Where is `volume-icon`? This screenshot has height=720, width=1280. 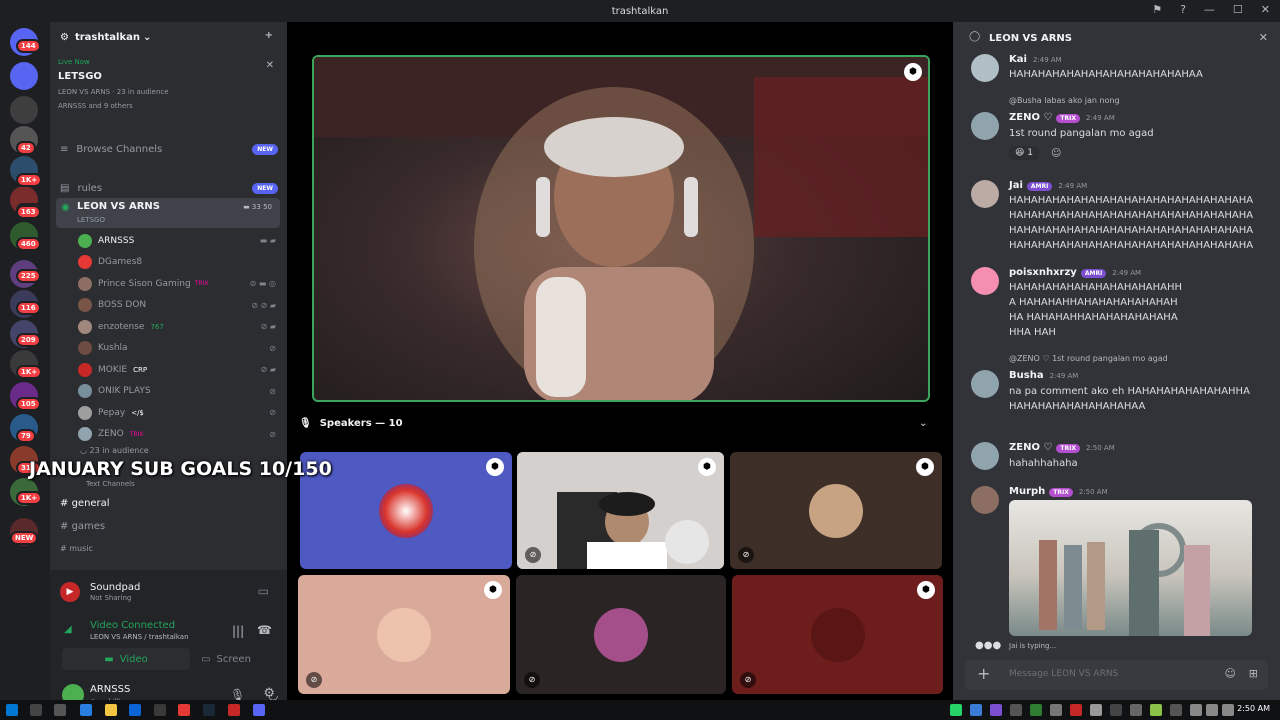 volume-icon is located at coordinates (1212, 710).